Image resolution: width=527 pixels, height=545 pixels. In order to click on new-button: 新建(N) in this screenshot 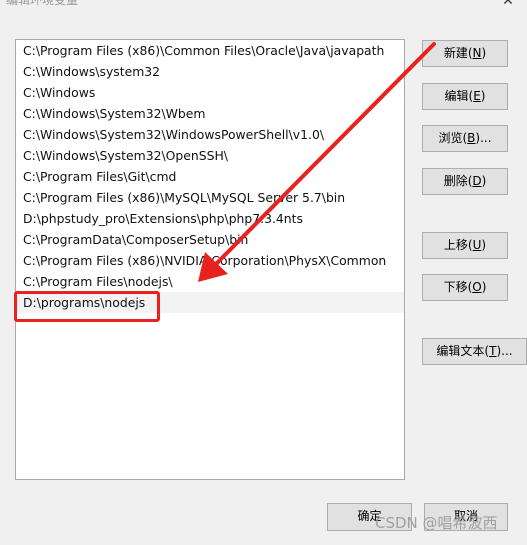, I will do `click(465, 53)`.